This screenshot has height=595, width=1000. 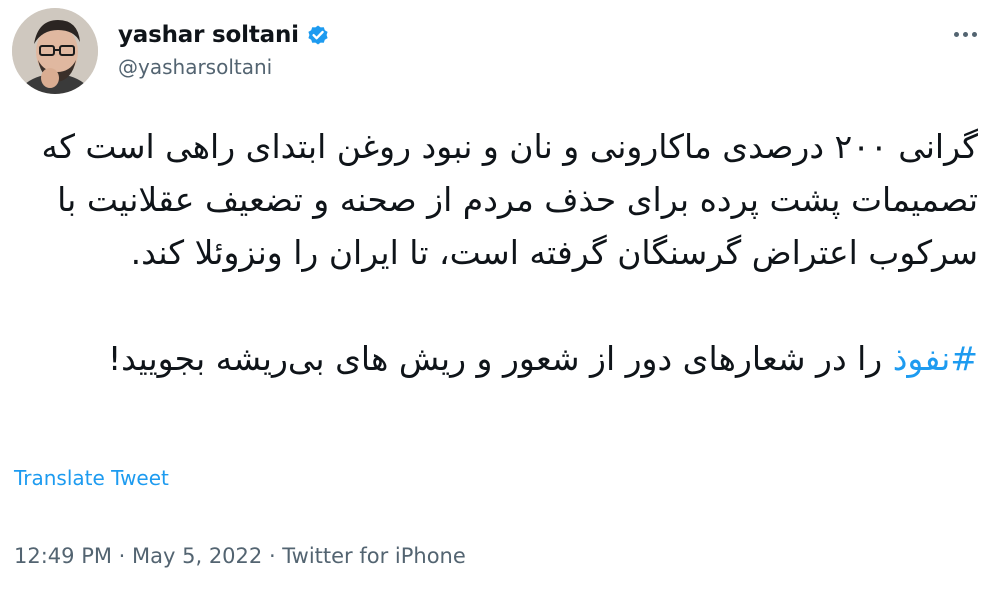 What do you see at coordinates (91, 478) in the screenshot?
I see `translate-tweet-link: Translate Tweet` at bounding box center [91, 478].